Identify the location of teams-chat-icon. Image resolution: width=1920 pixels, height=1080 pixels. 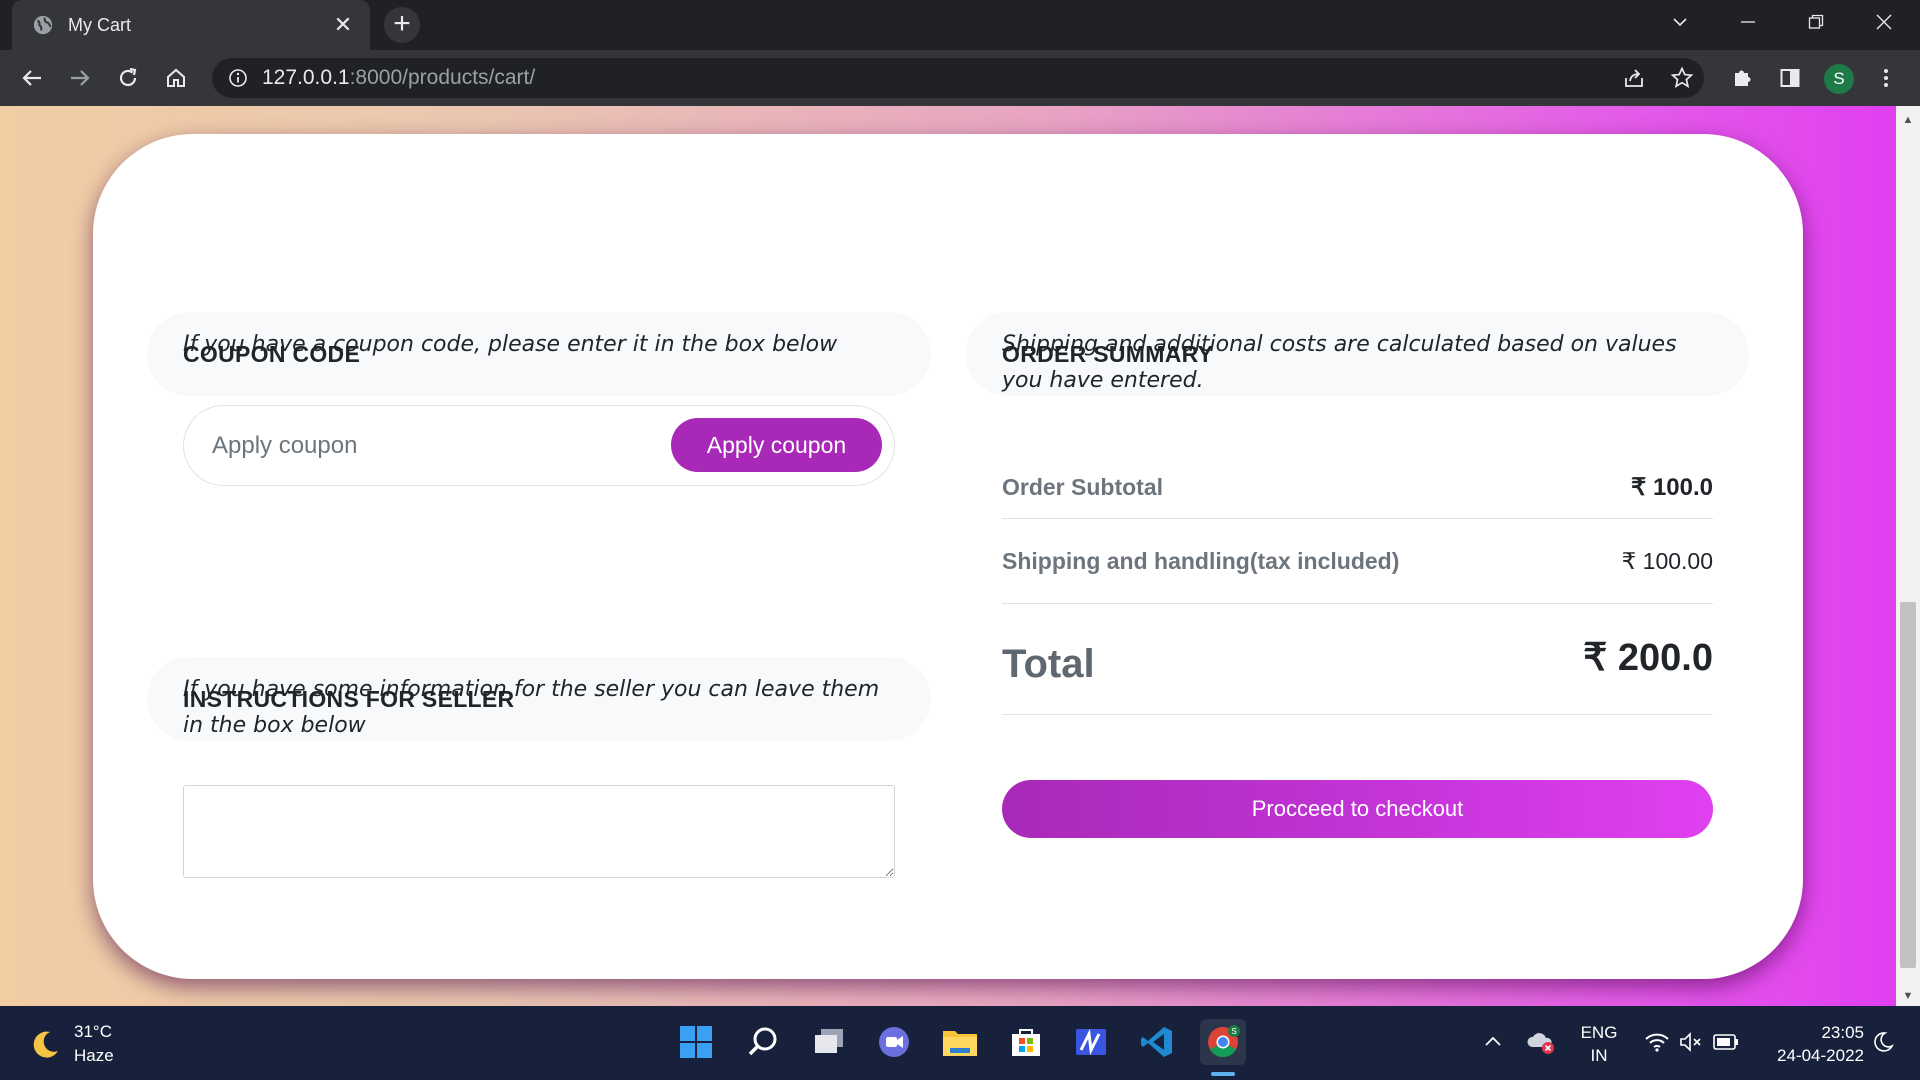
(894, 1042).